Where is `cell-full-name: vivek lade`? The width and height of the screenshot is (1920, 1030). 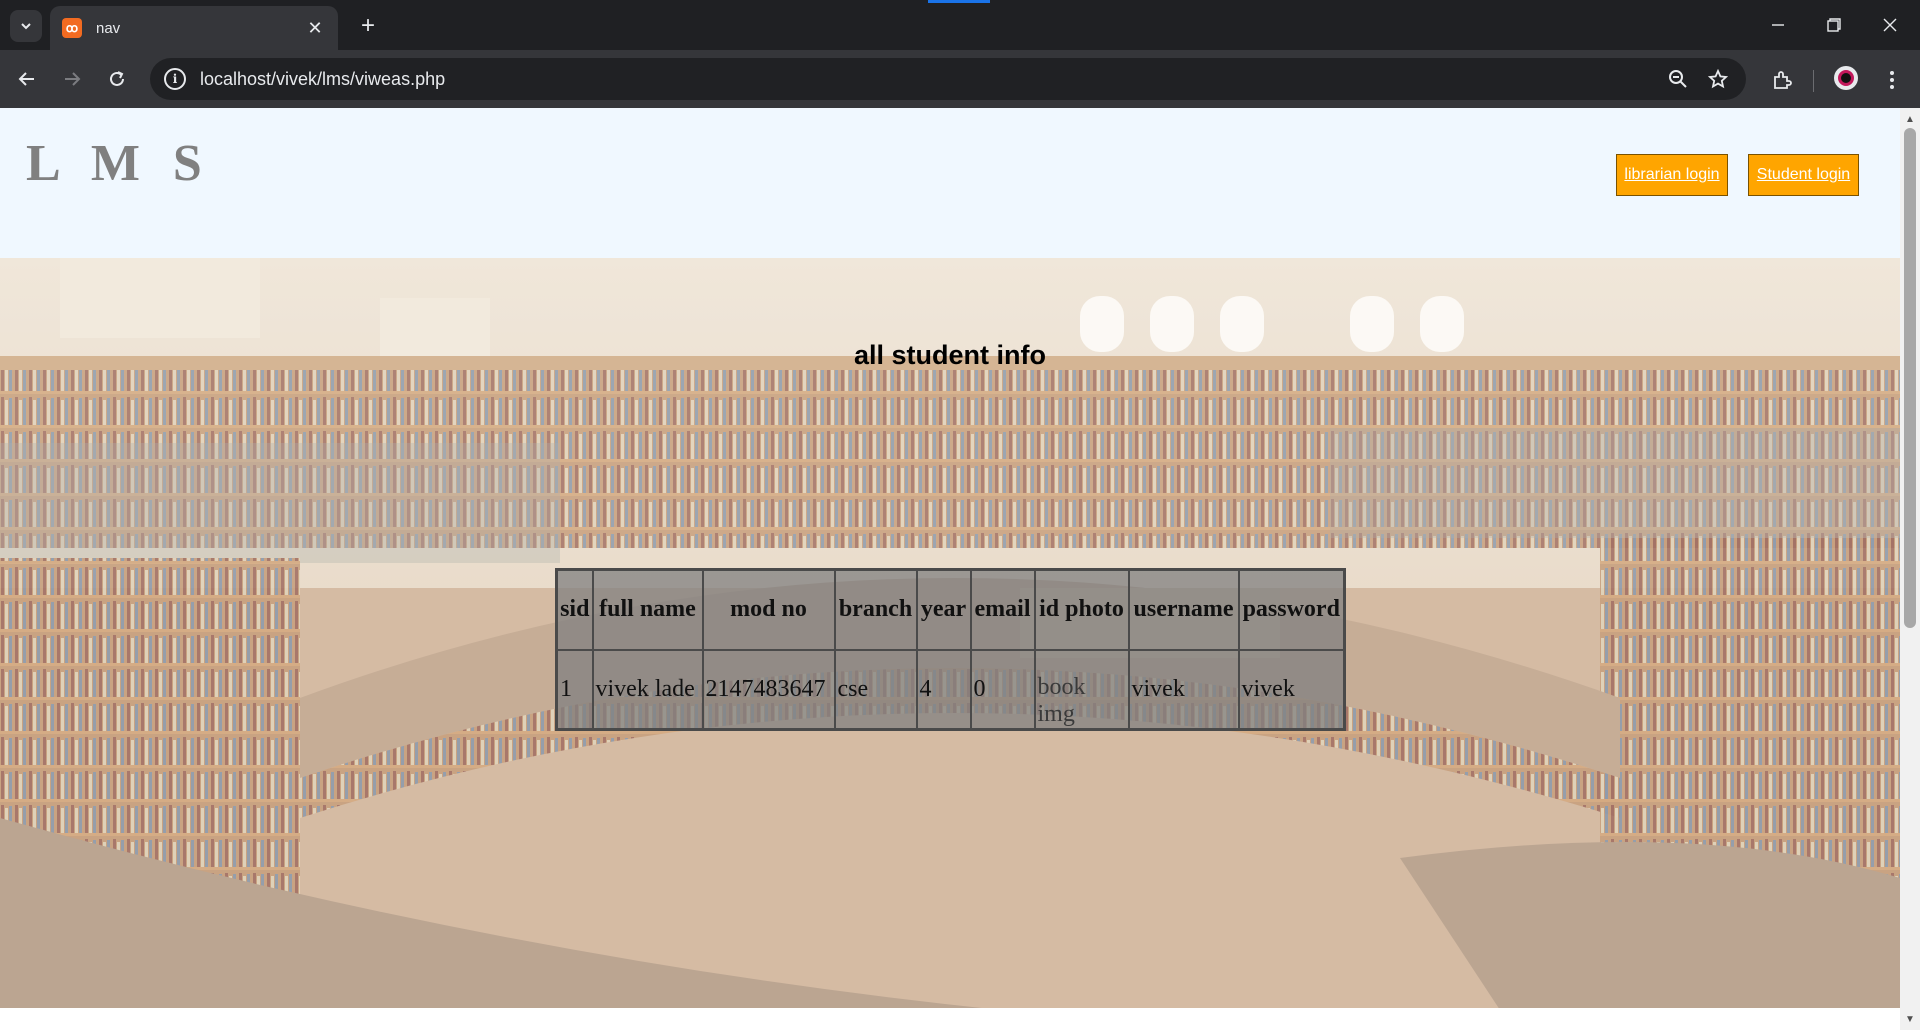
cell-full-name: vivek lade is located at coordinates (647, 689).